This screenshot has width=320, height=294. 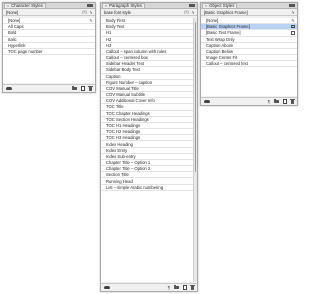 What do you see at coordinates (293, 27) in the screenshot?
I see `graphics-frame-icon` at bounding box center [293, 27].